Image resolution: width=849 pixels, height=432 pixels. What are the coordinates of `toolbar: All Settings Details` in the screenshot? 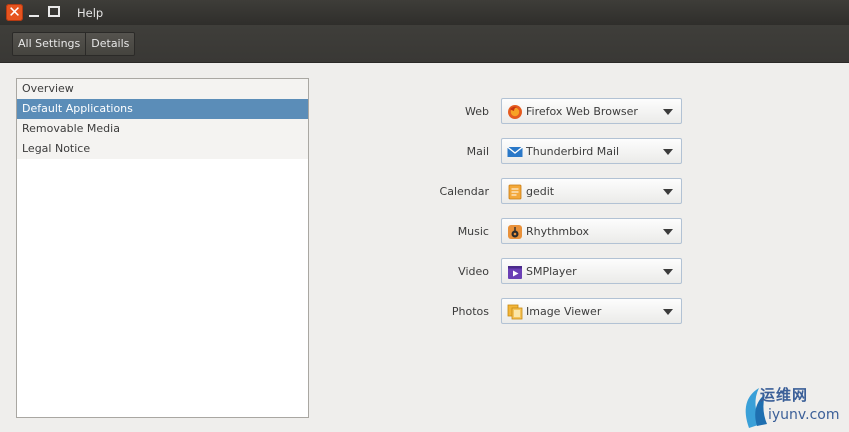 It's located at (424, 44).